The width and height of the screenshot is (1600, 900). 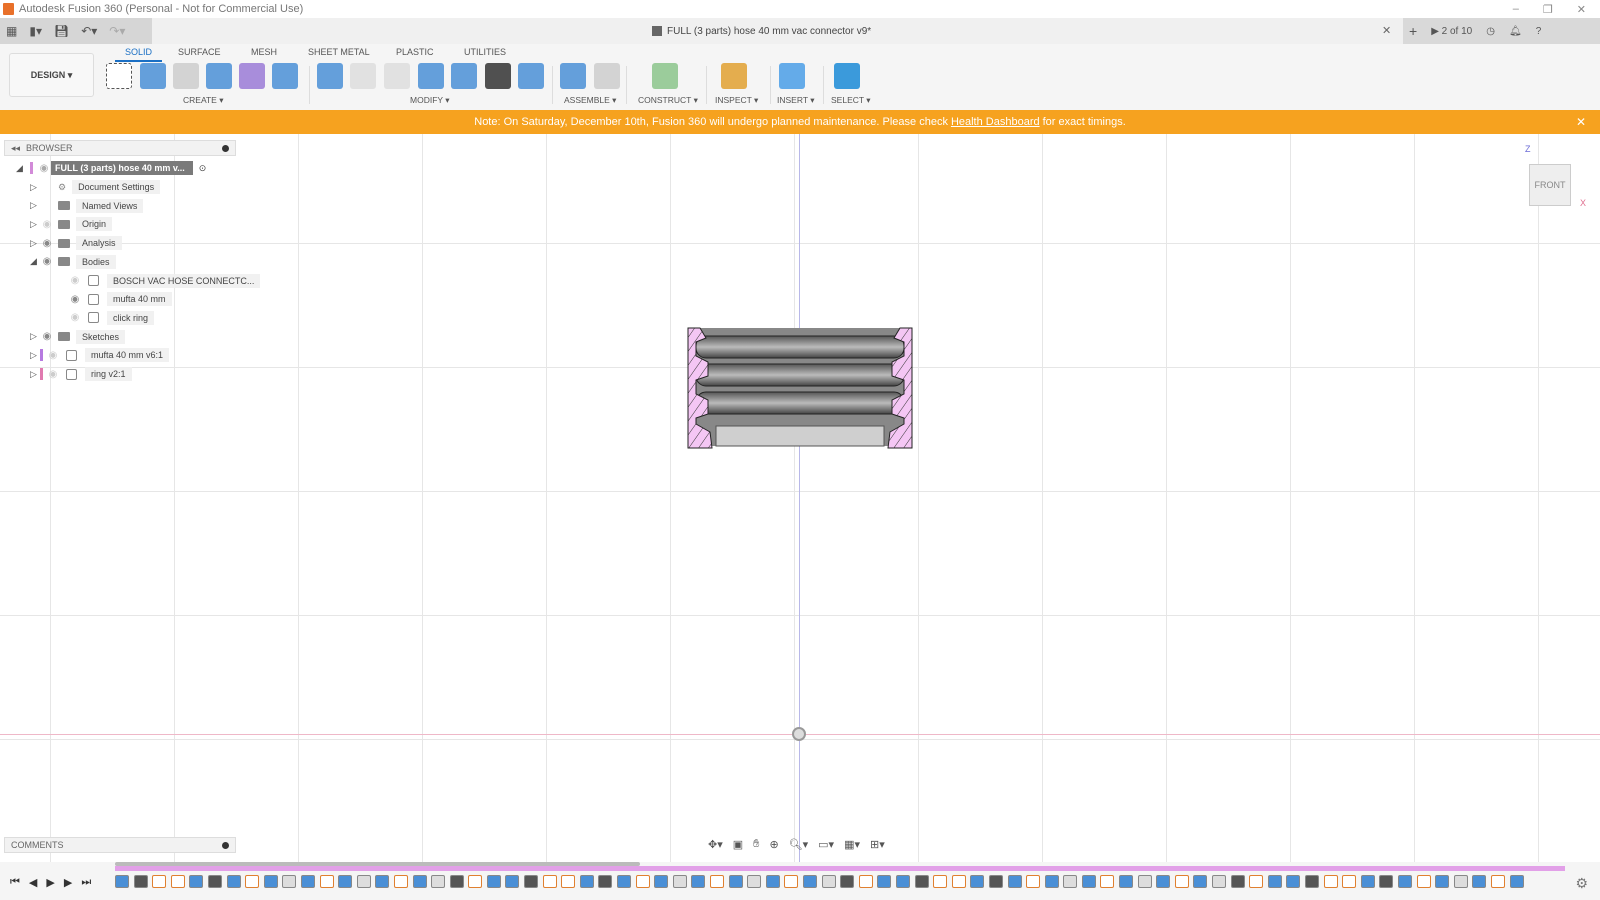 I want to click on new-component-tool-icon, so click(x=573, y=76).